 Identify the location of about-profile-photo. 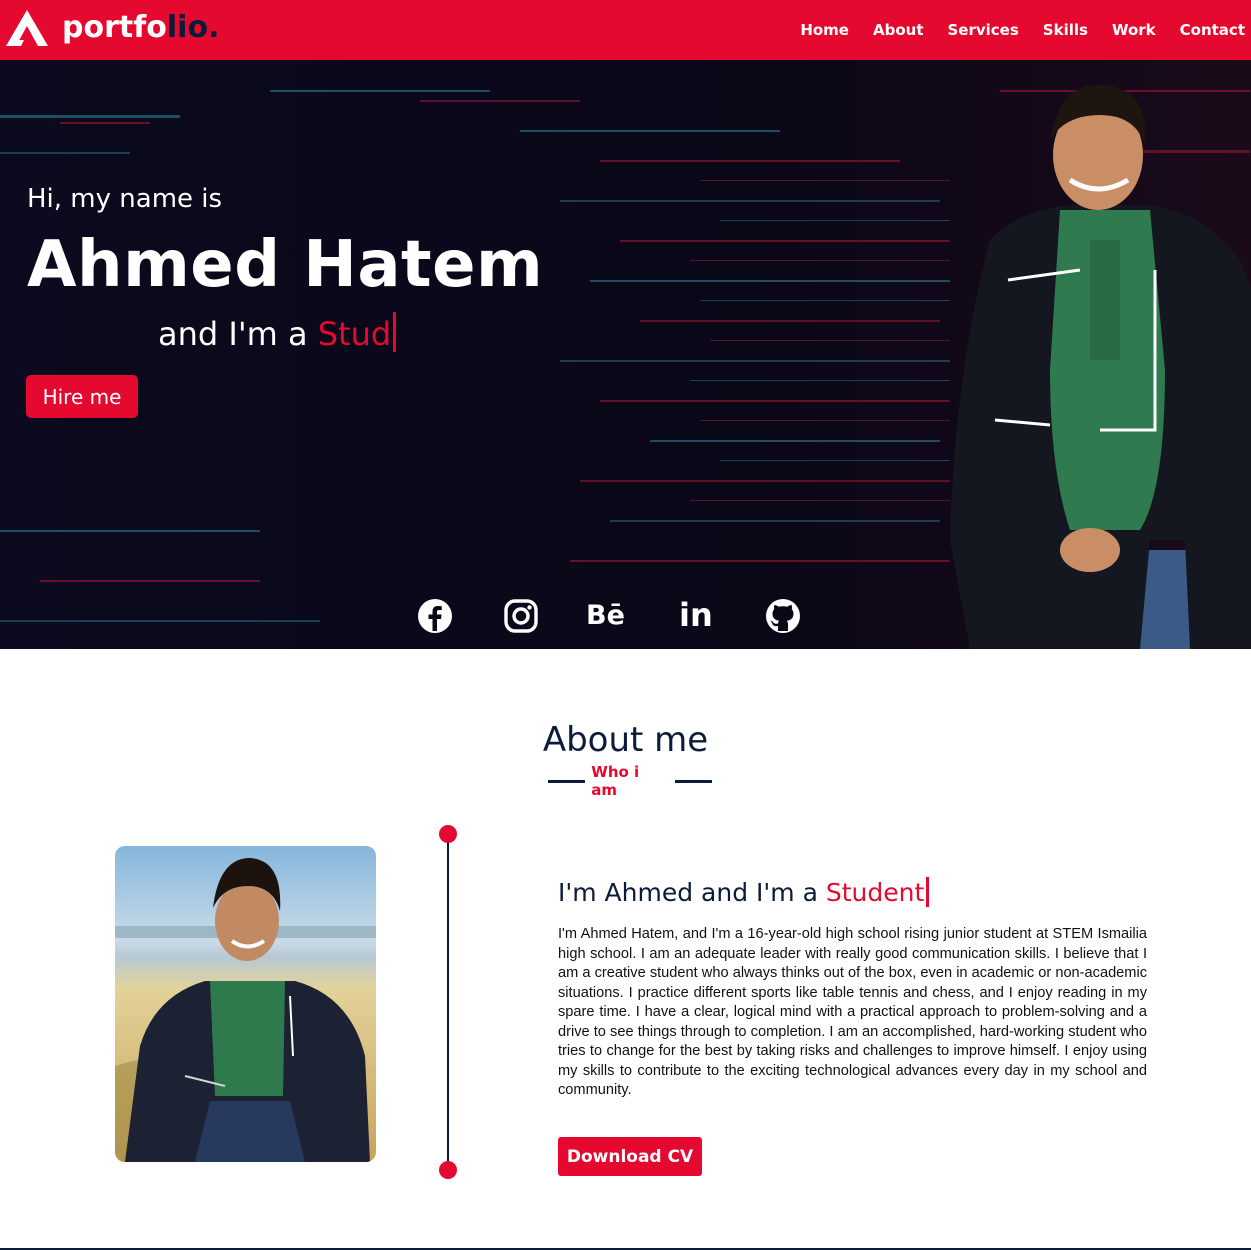
(245, 1004).